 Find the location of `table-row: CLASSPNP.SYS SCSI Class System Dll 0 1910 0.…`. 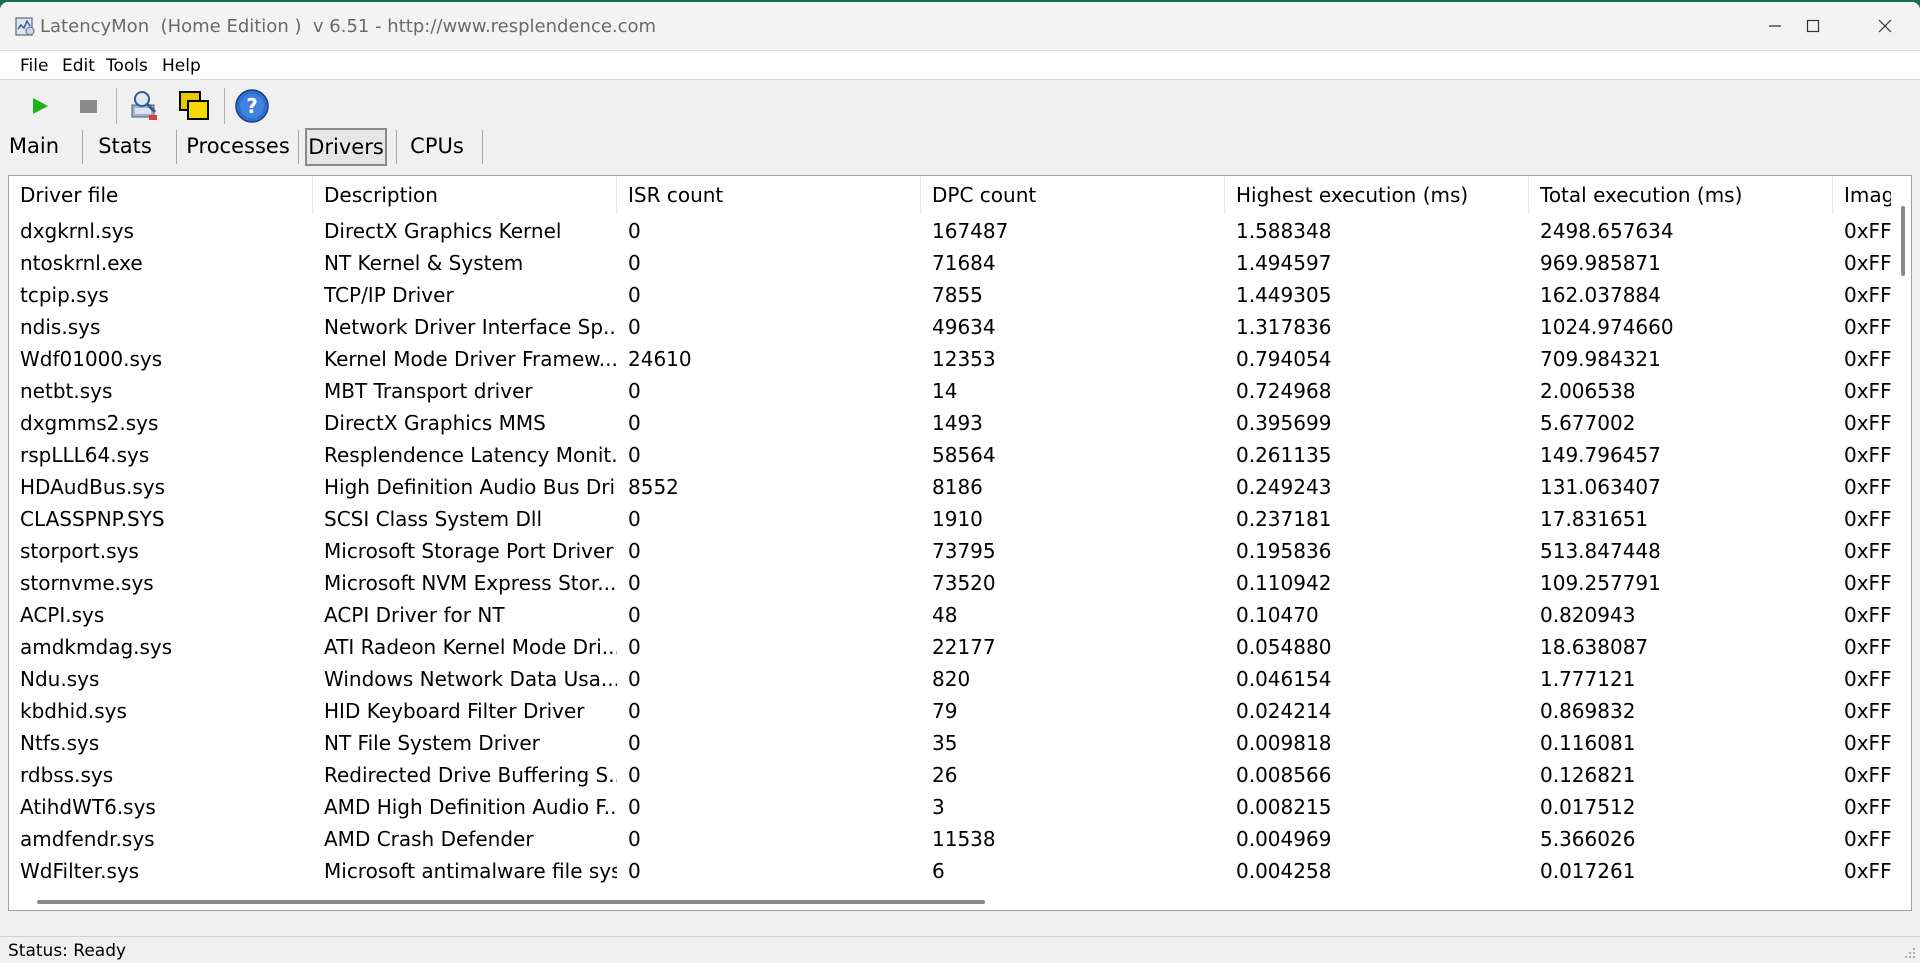

table-row: CLASSPNP.SYS SCSI Class System Dll 0 1910 0.… is located at coordinates (960, 519).